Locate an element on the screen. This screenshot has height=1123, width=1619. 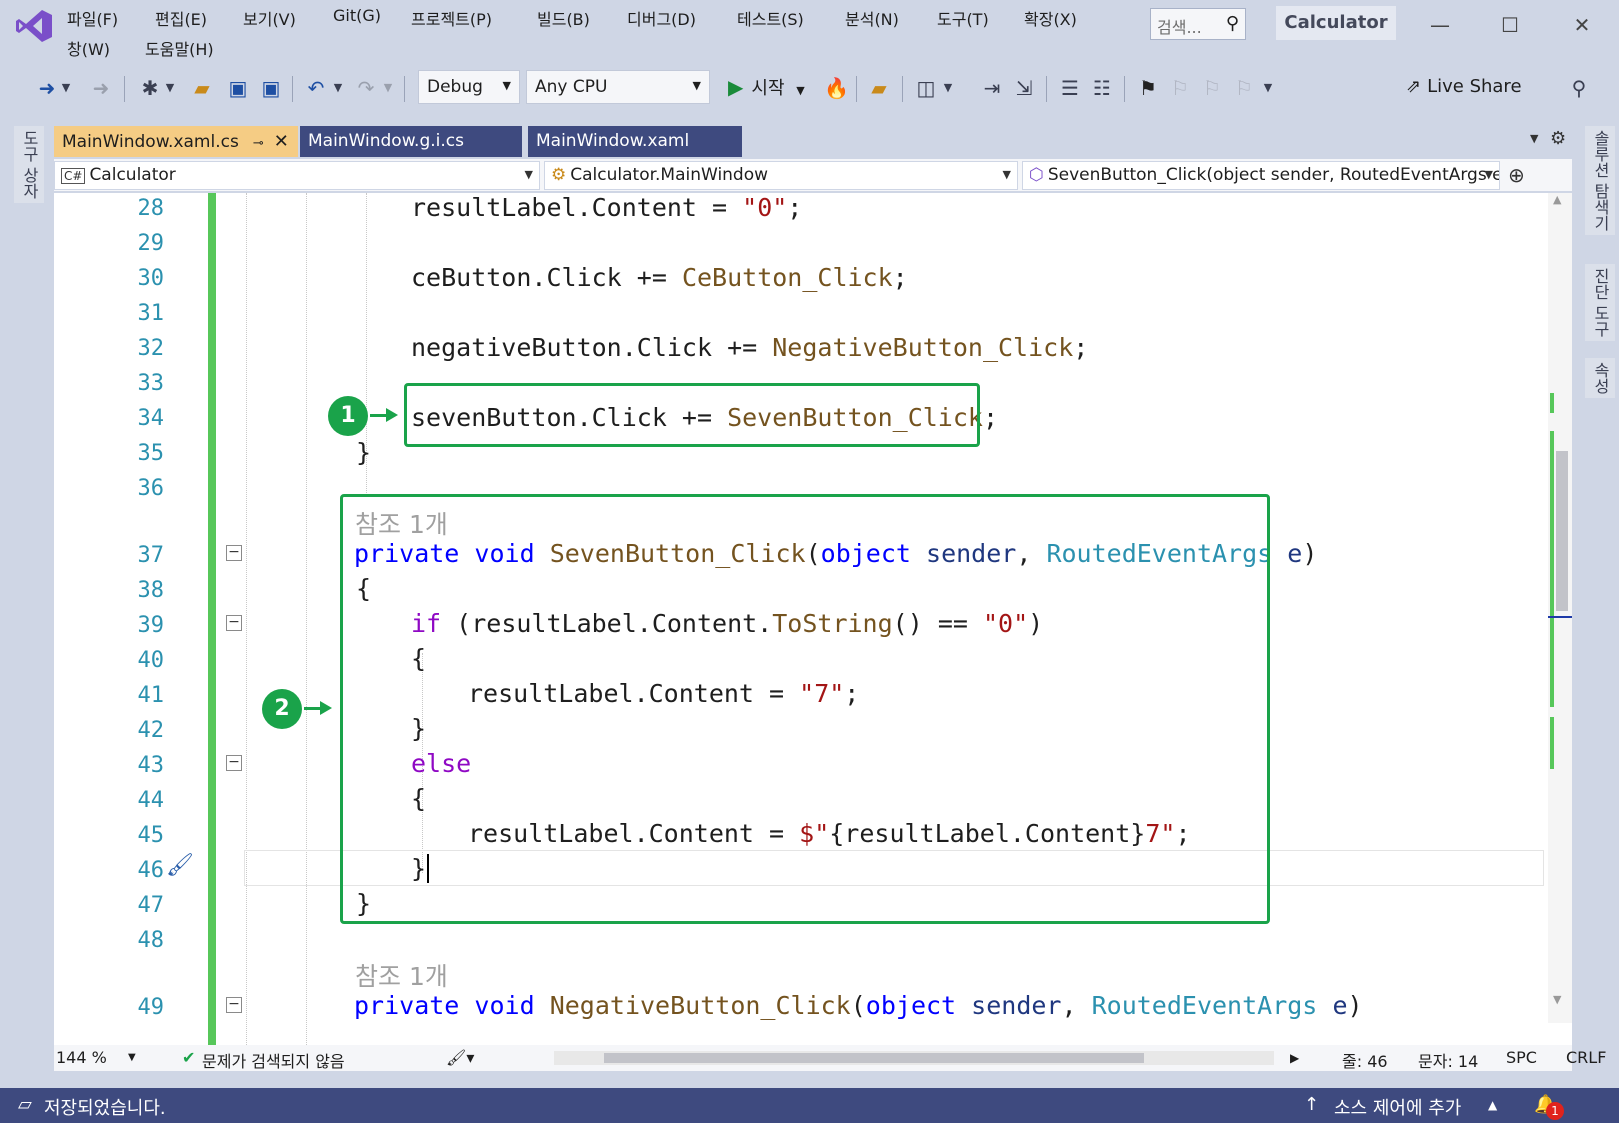
split-window-icon: ⊕ is located at coordinates (1516, 175).